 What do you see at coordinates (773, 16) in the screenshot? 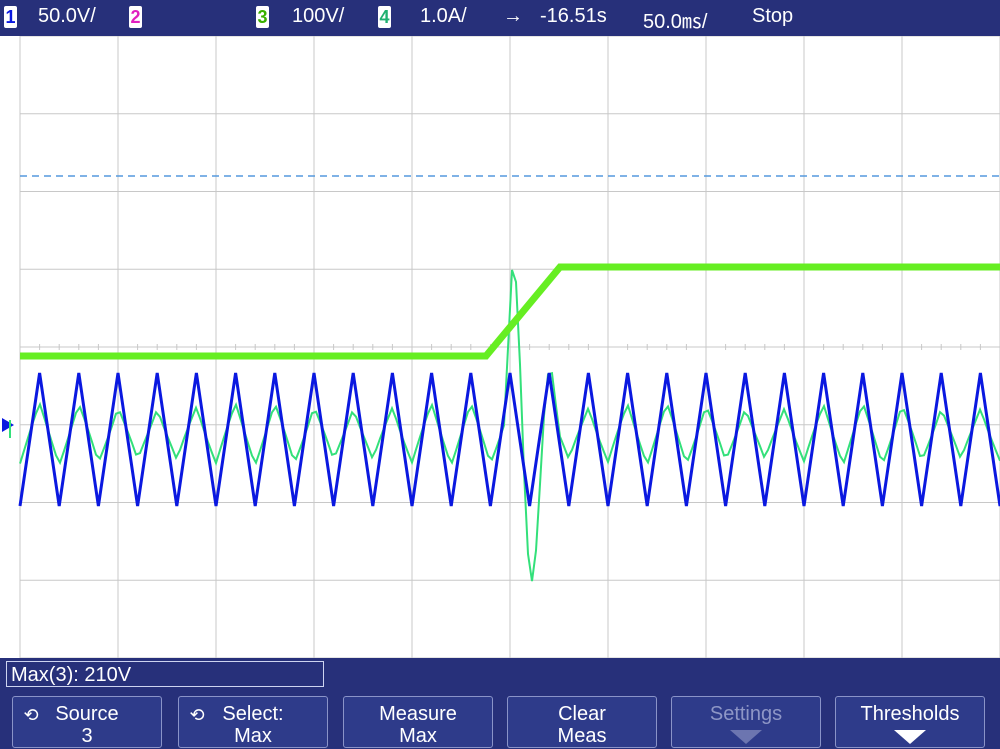
I see `run-state: Stop` at bounding box center [773, 16].